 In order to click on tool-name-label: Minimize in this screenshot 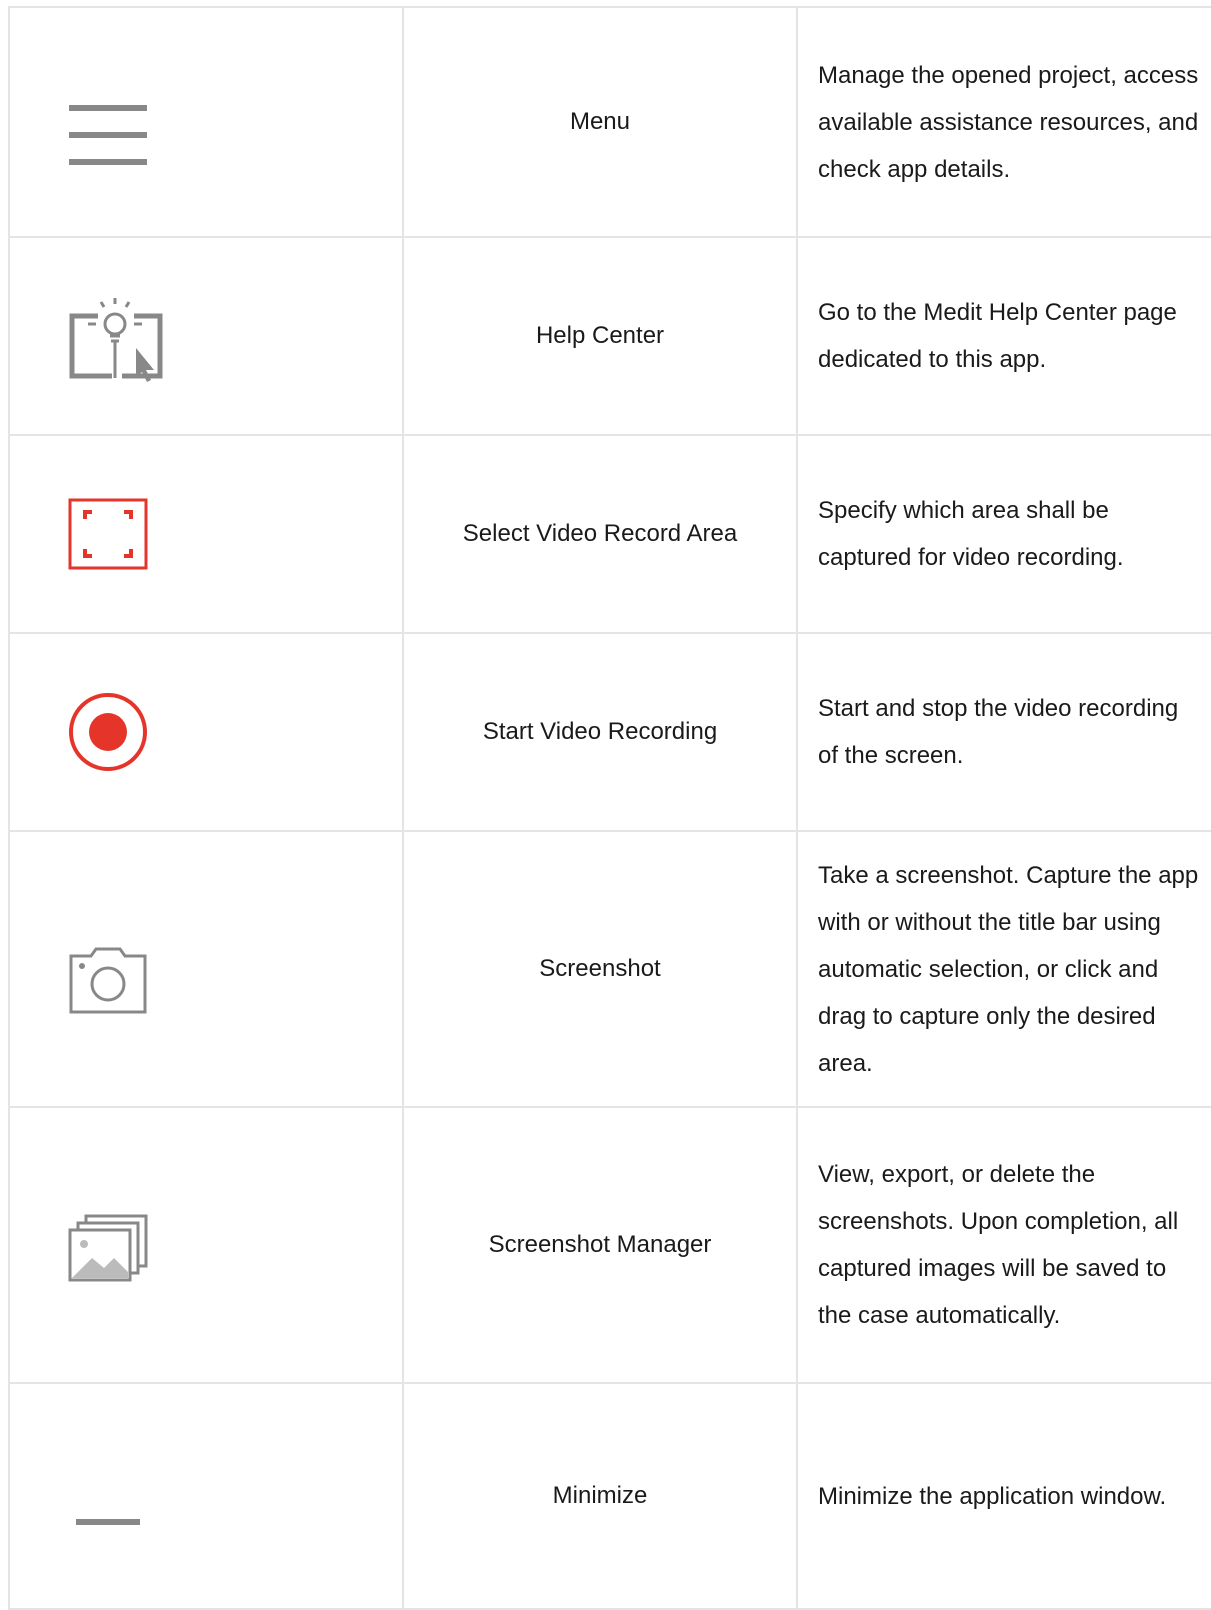, I will do `click(600, 1495)`.